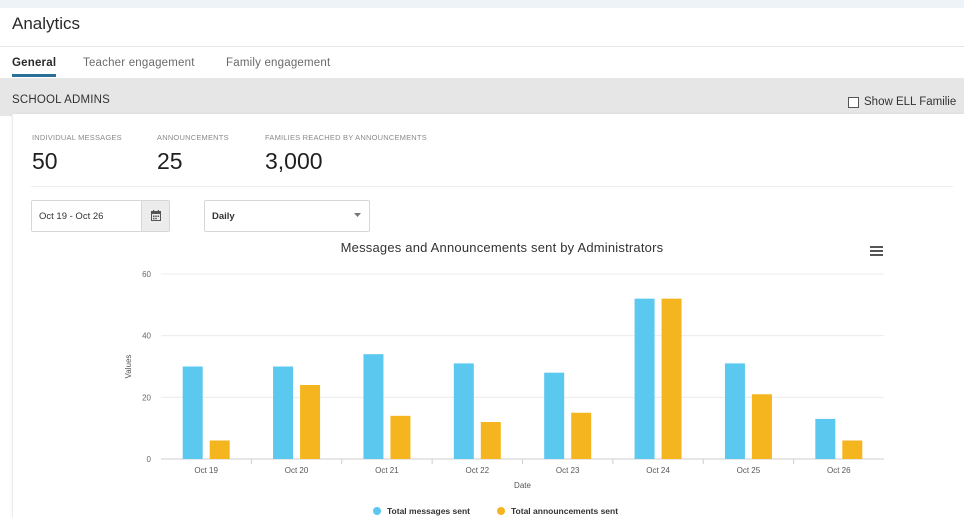 This screenshot has height=517, width=964. Describe the element at coordinates (522, 485) in the screenshot. I see `x-axis-label: Date` at that location.